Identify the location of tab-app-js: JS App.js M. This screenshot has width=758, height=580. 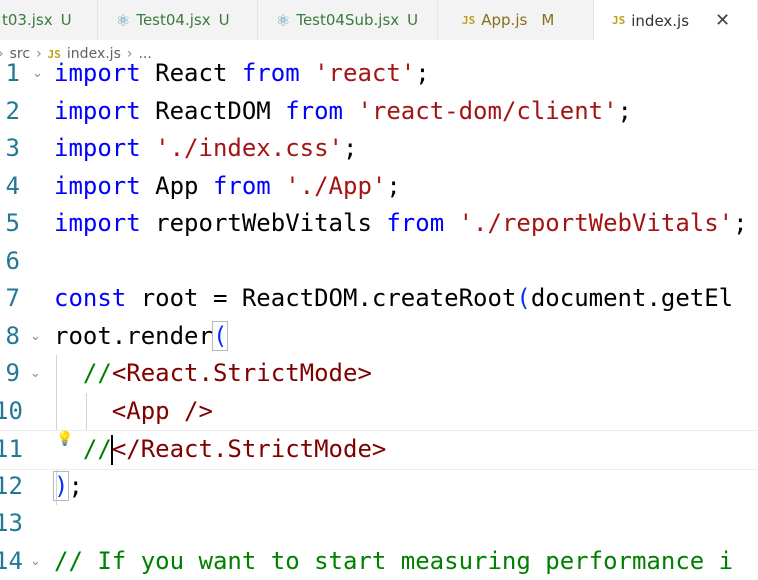
(516, 20).